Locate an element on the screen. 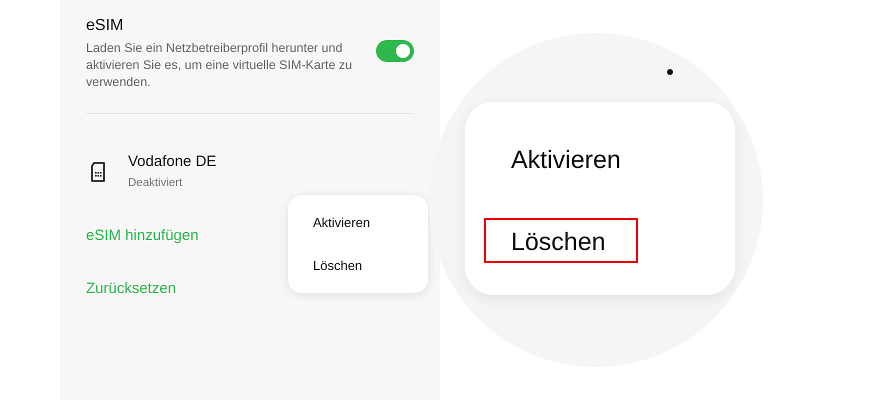 This screenshot has width=879, height=400. setting-title: eSIM is located at coordinates (105, 26).